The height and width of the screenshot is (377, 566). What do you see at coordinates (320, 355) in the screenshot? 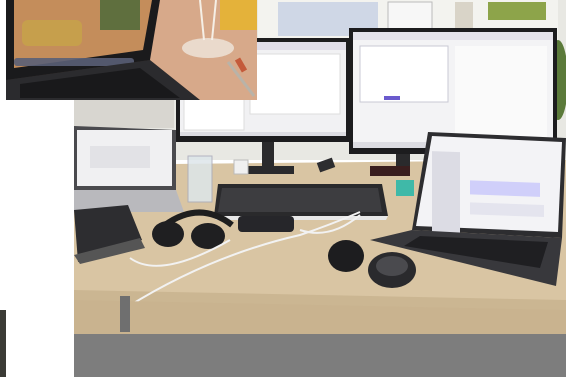
I see `bottom-band` at bounding box center [320, 355].